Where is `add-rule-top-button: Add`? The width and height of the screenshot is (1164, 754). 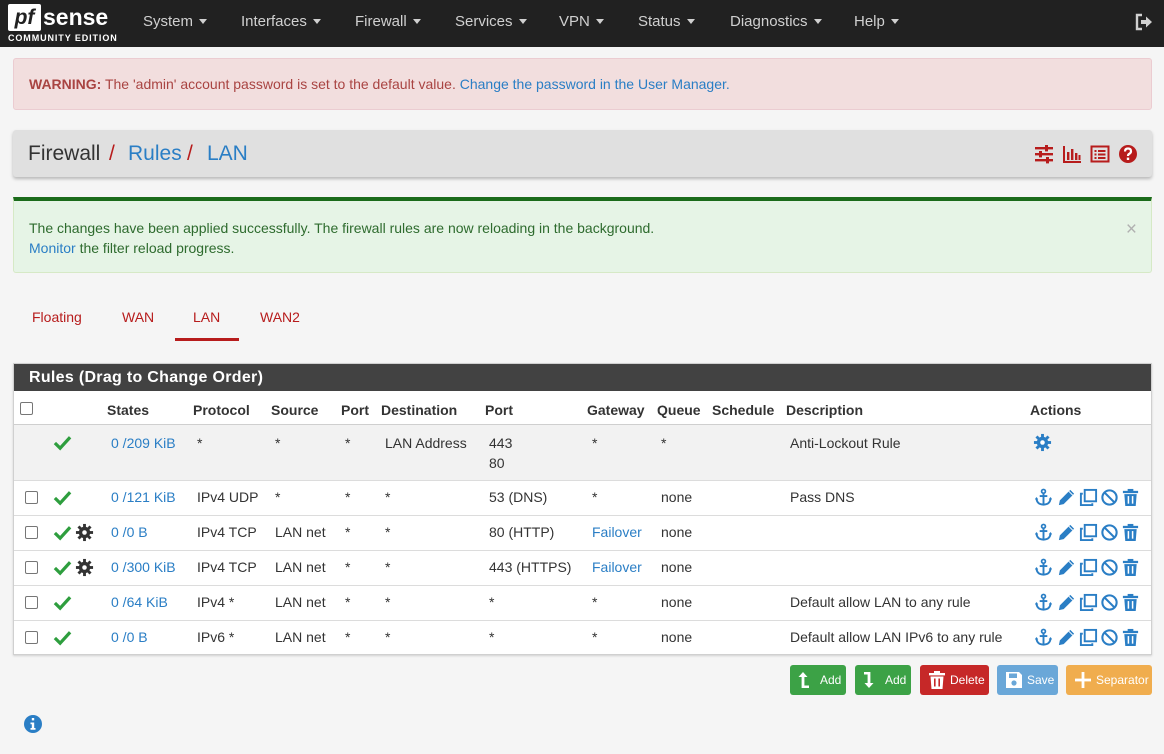 add-rule-top-button: Add is located at coordinates (818, 680).